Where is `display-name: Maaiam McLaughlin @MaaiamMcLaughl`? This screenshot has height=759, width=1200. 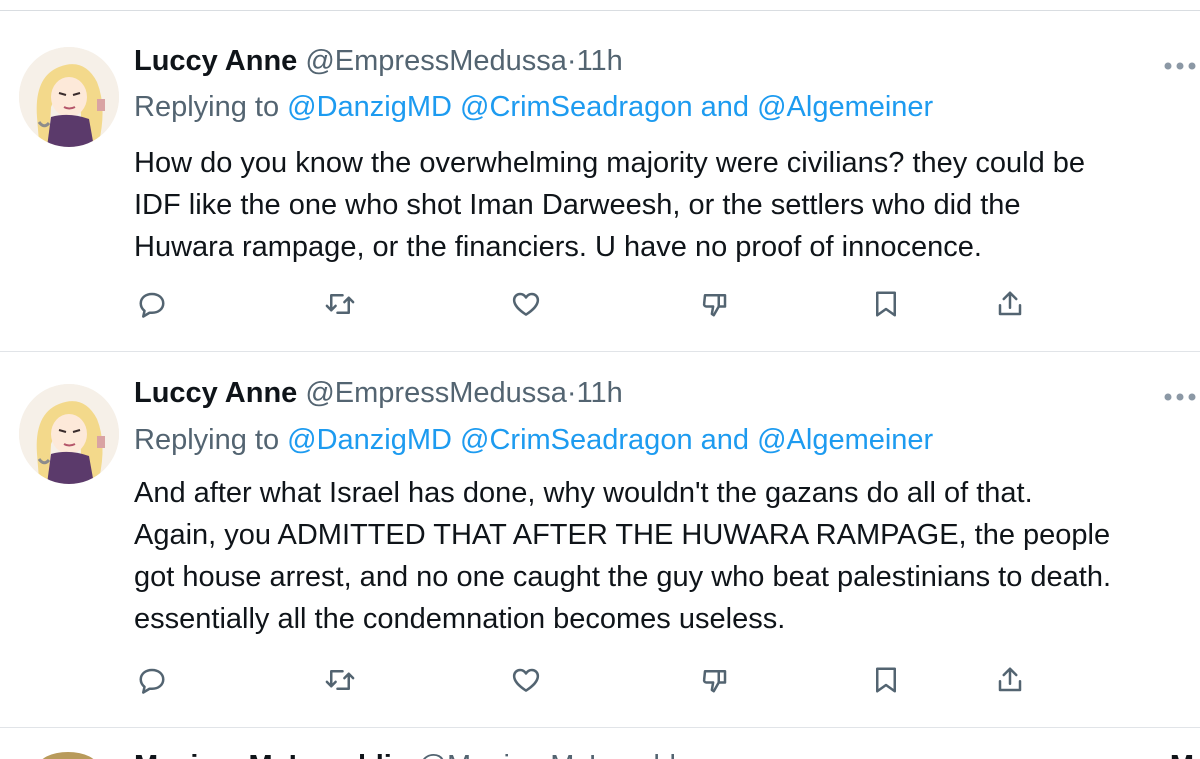
display-name: Maaiam McLaughlin @MaaiamMcLaughl is located at coordinates (405, 754).